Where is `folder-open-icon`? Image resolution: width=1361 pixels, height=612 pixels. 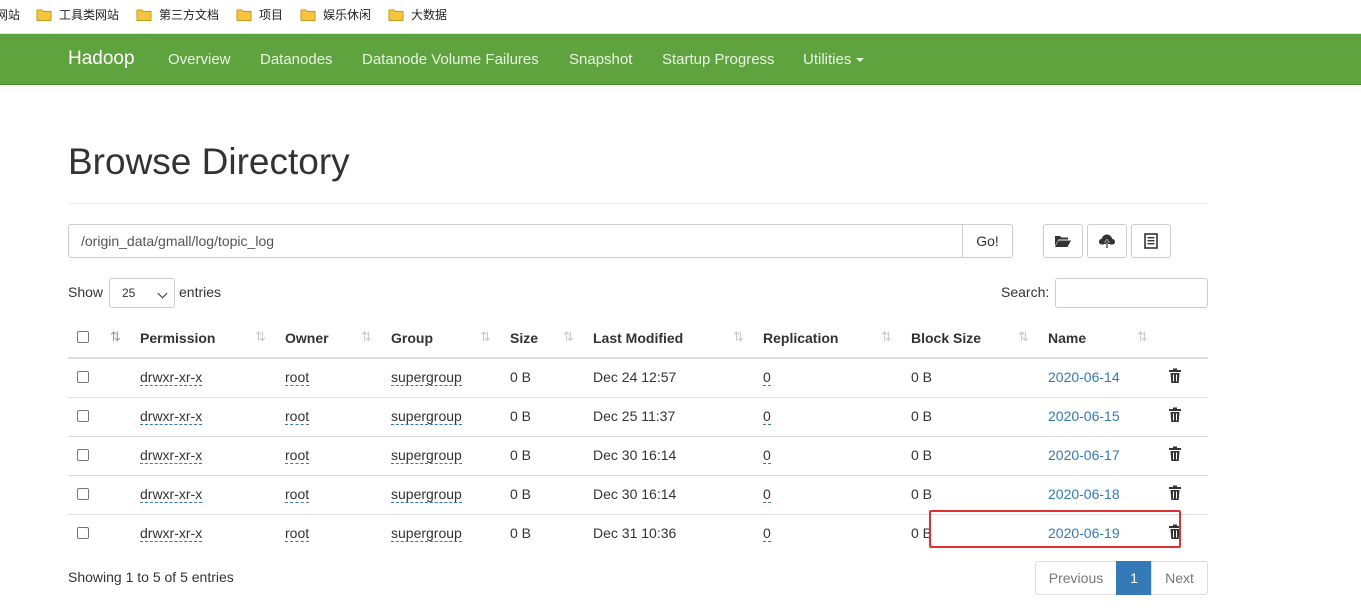
folder-open-icon is located at coordinates (1063, 241).